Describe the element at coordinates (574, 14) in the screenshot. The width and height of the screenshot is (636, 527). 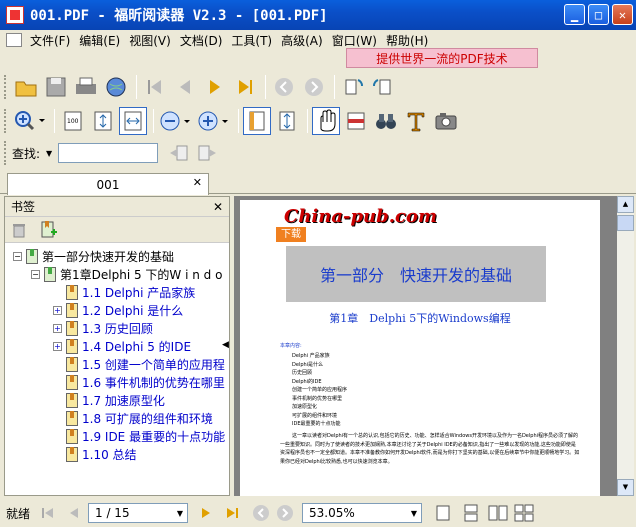
I see `minimize-button: ▁` at that location.